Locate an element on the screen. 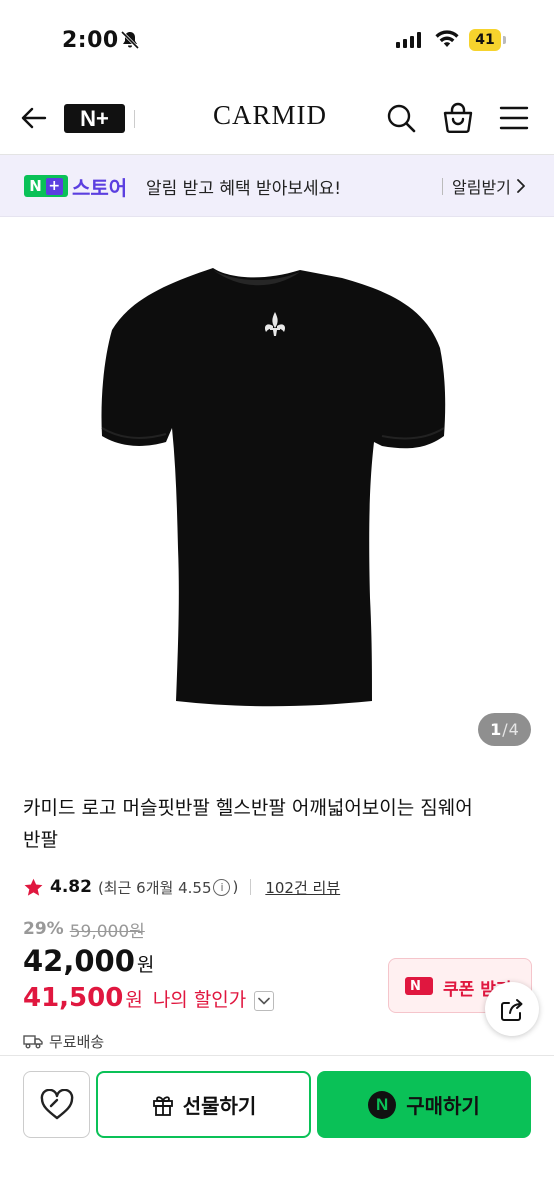 This screenshot has height=1200, width=554. bottom-action-bar: 선물하기 N 구매하기 is located at coordinates (277, 1127).